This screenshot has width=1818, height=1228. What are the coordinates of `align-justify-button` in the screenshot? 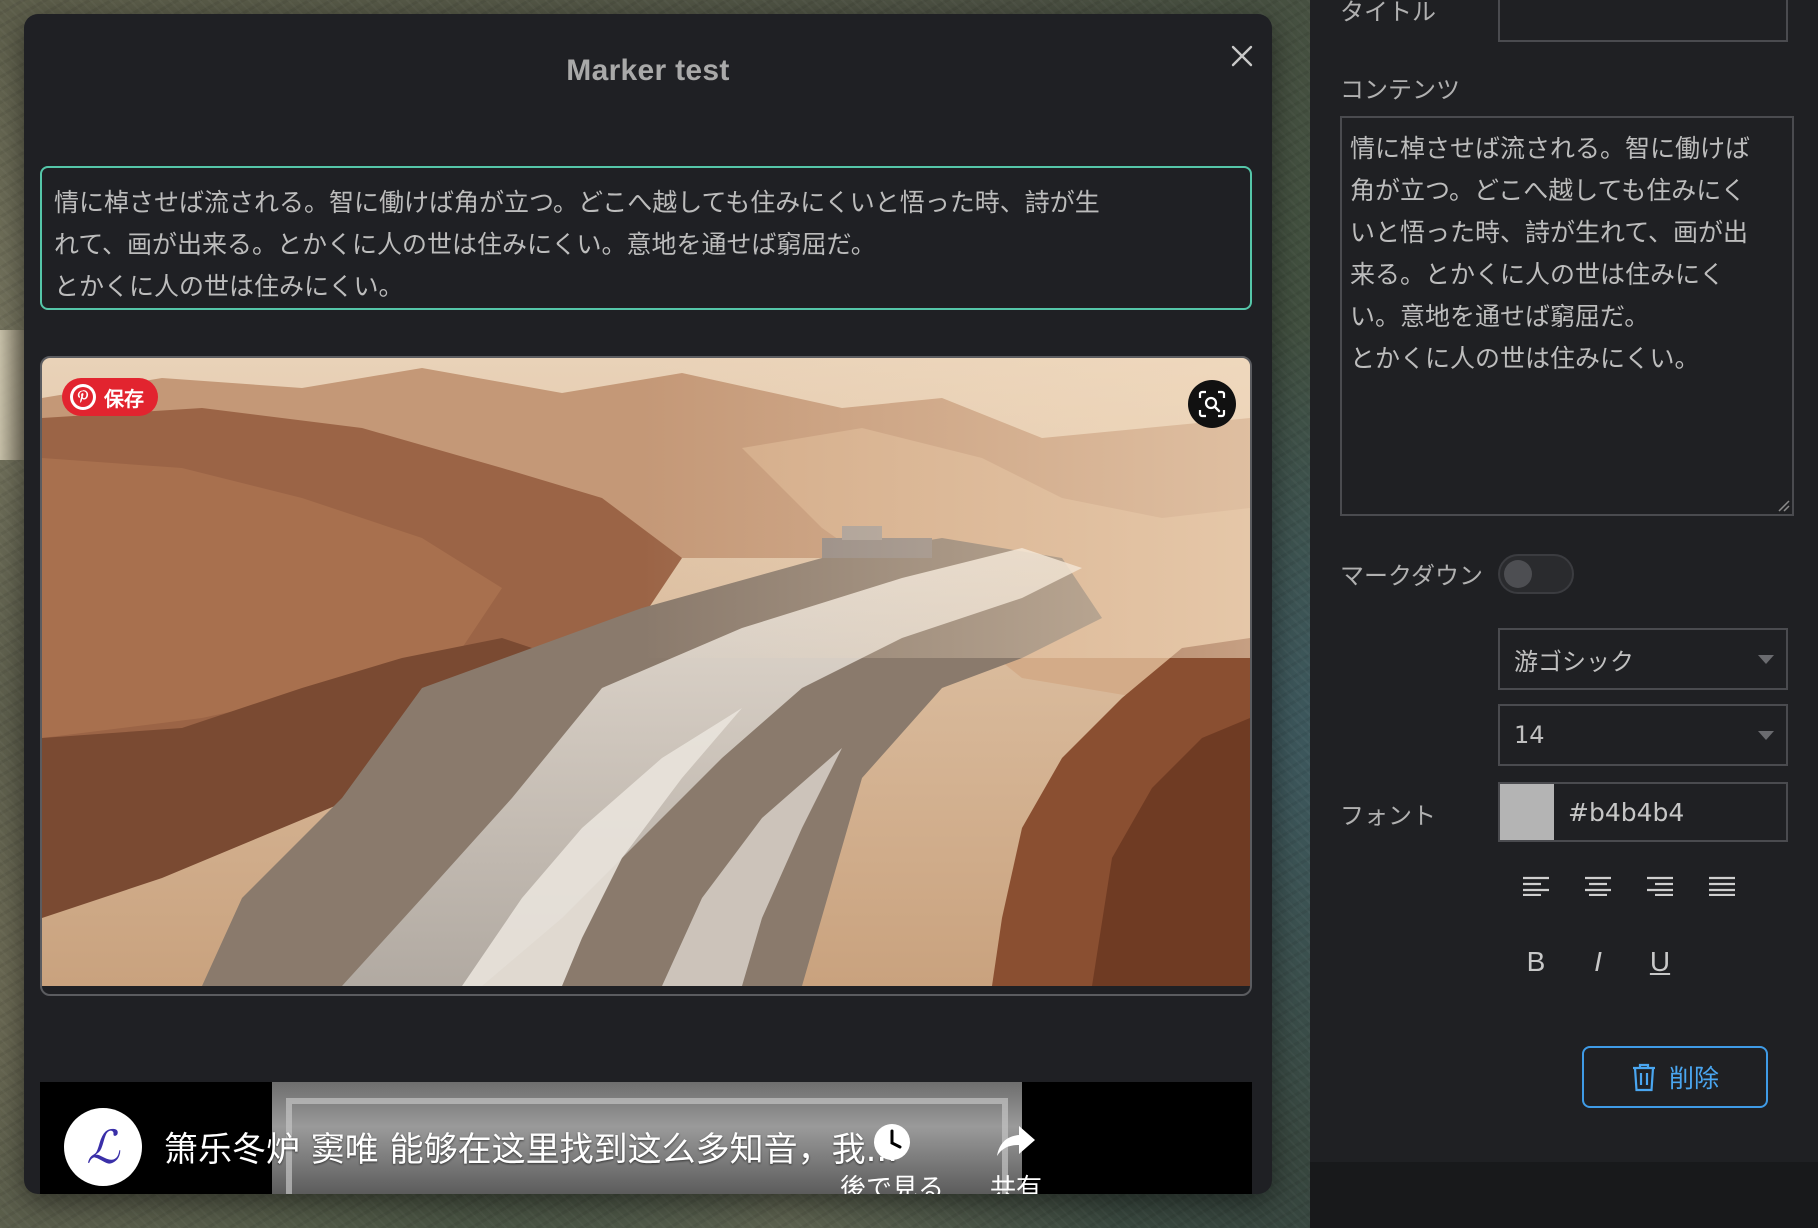 It's located at (1722, 886).